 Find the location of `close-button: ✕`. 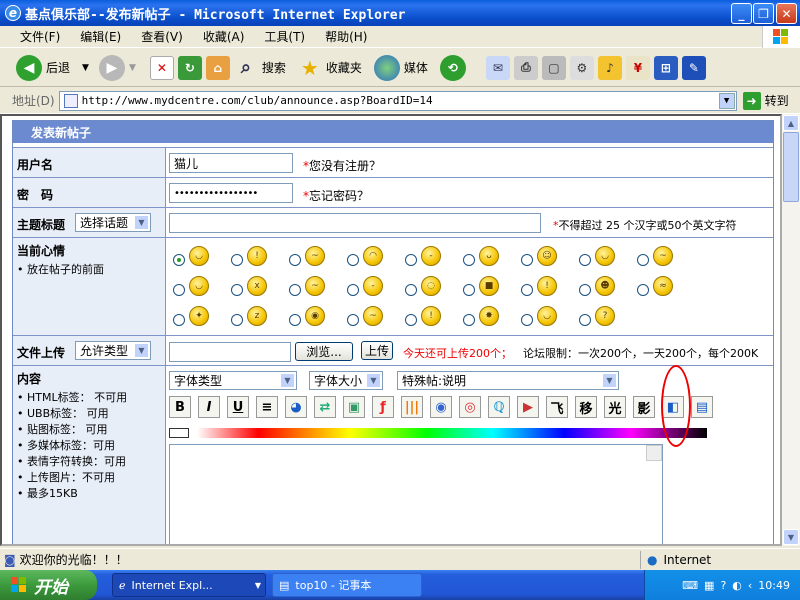

close-button: ✕ is located at coordinates (786, 13).